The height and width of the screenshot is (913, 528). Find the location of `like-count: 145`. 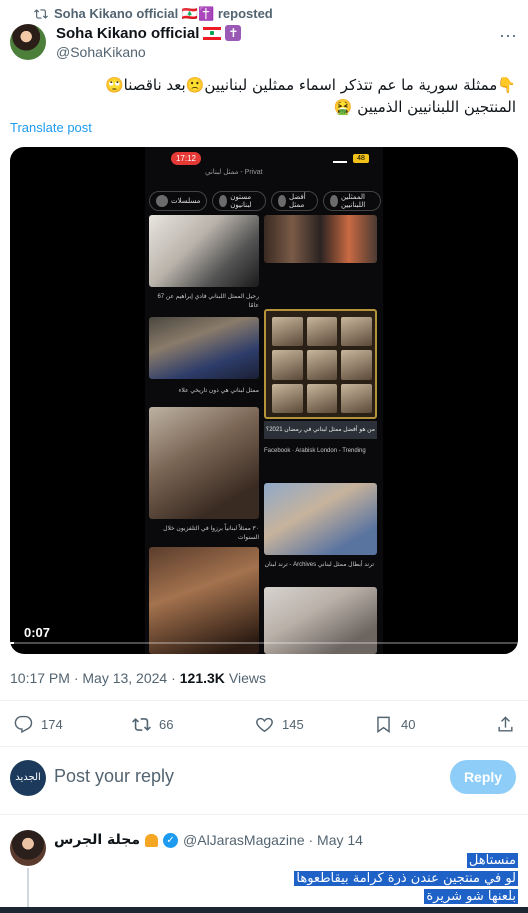

like-count: 145 is located at coordinates (293, 724).